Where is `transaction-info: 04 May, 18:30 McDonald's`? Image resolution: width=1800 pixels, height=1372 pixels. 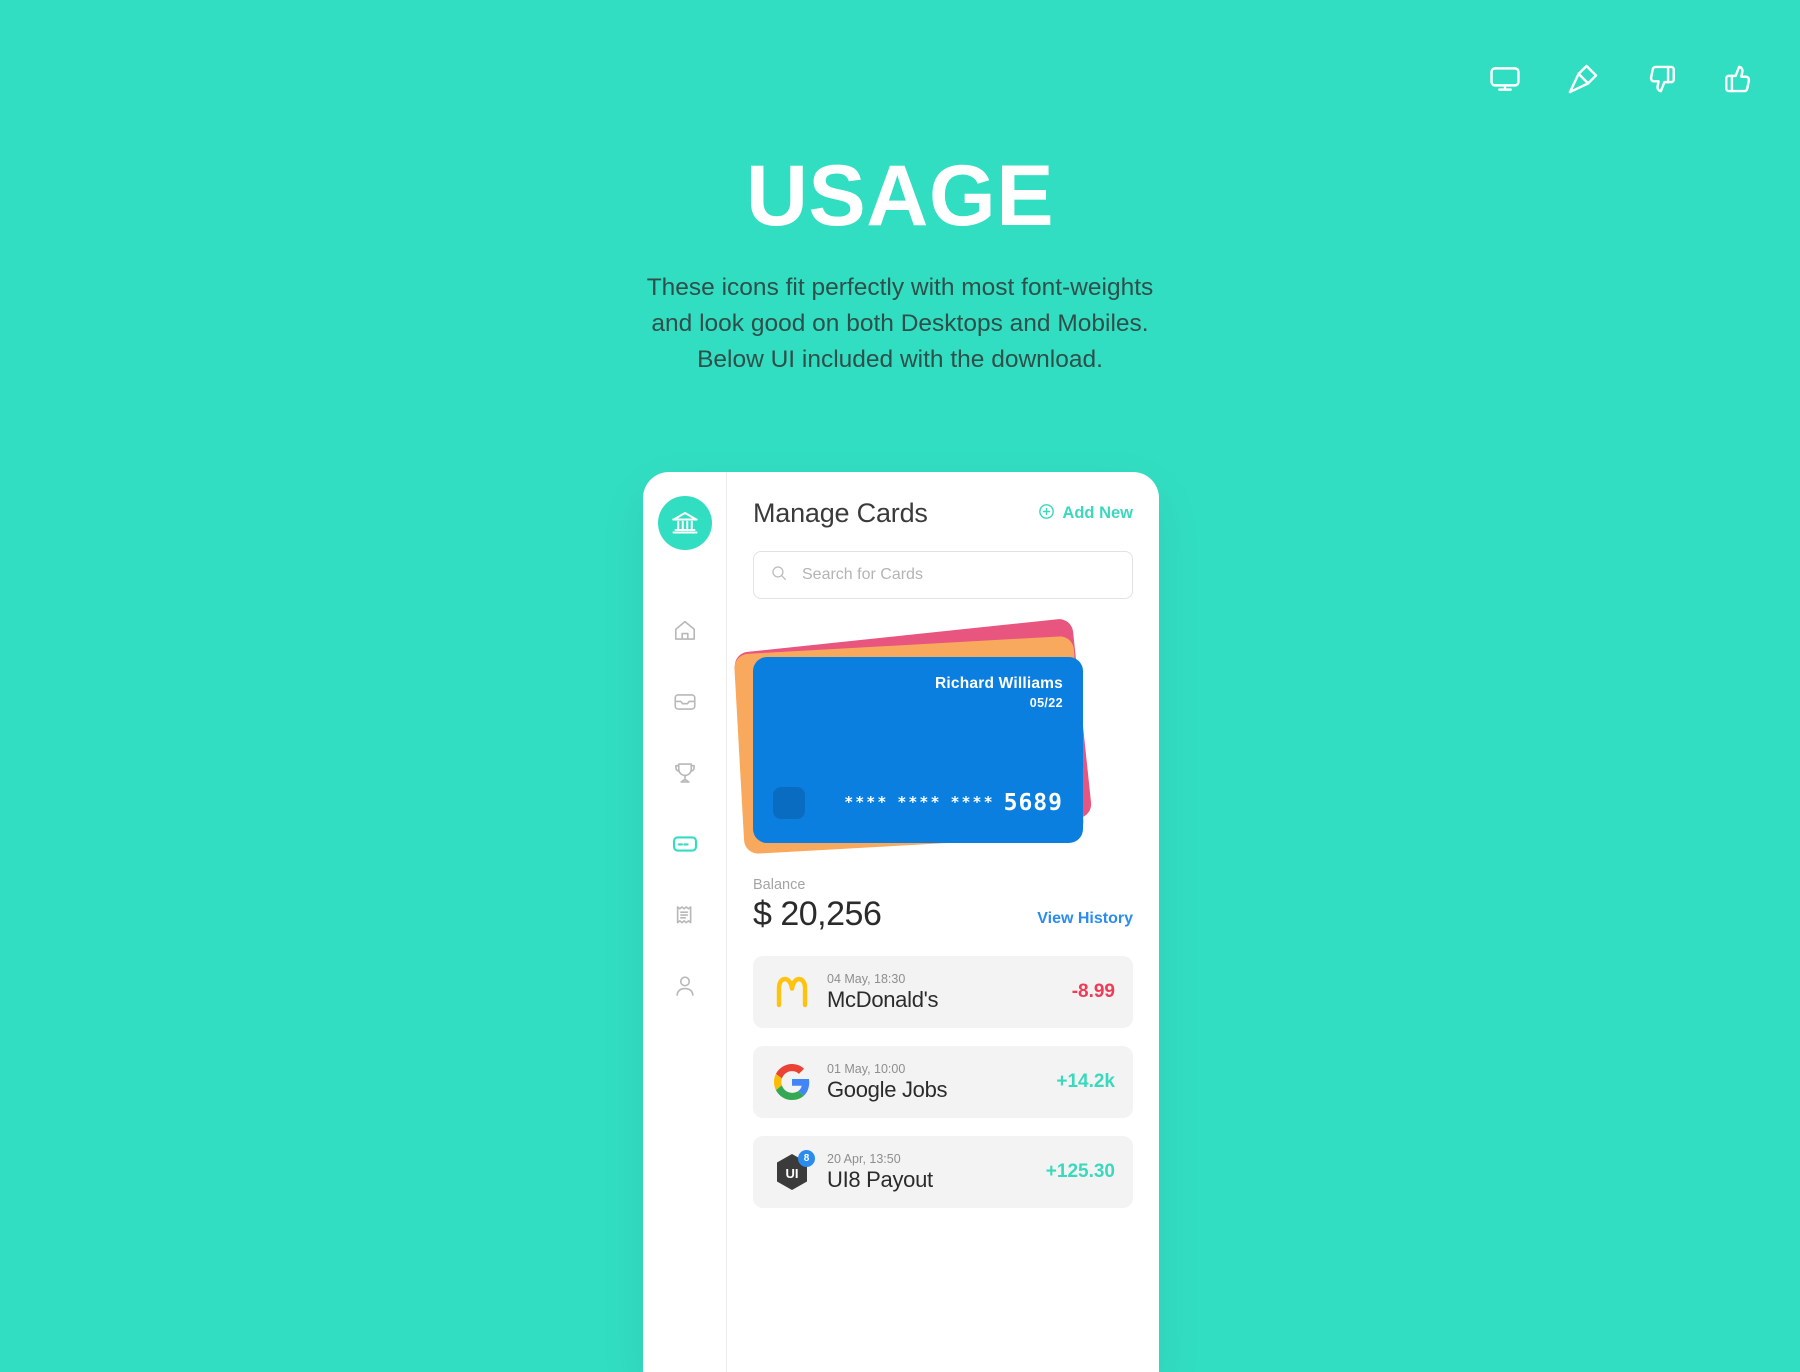 transaction-info: 04 May, 18:30 McDonald's is located at coordinates (942, 992).